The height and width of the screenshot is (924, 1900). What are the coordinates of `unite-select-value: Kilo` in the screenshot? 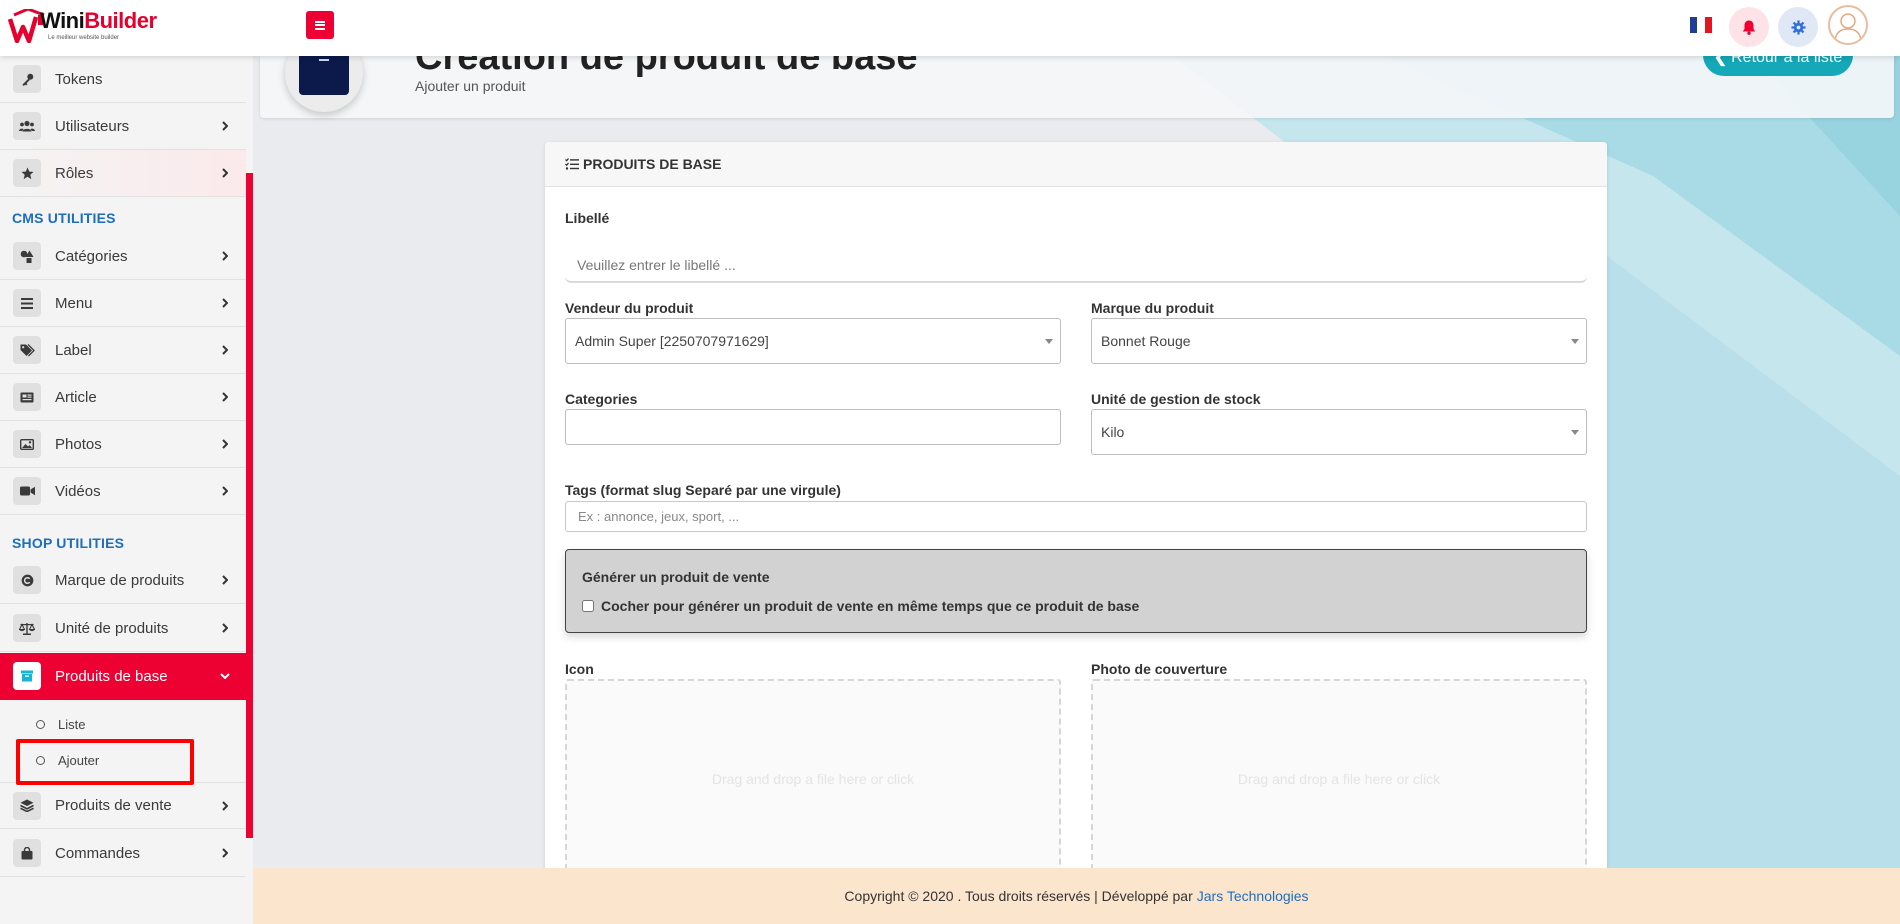 It's located at (1113, 432).